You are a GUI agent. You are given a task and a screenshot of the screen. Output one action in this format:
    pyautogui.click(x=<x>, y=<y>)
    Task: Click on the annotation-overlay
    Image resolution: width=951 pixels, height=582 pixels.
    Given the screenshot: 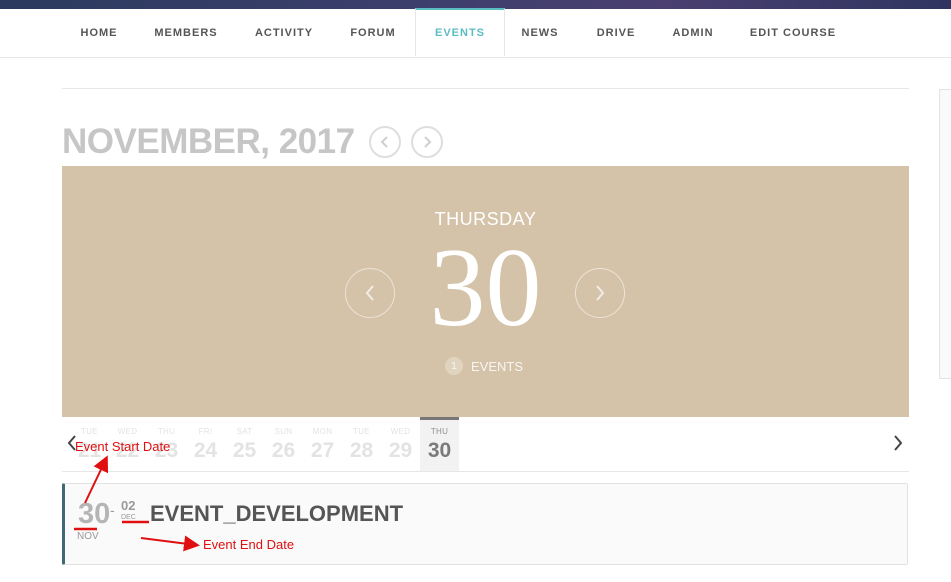 What is the action you would take?
    pyautogui.click(x=137, y=503)
    